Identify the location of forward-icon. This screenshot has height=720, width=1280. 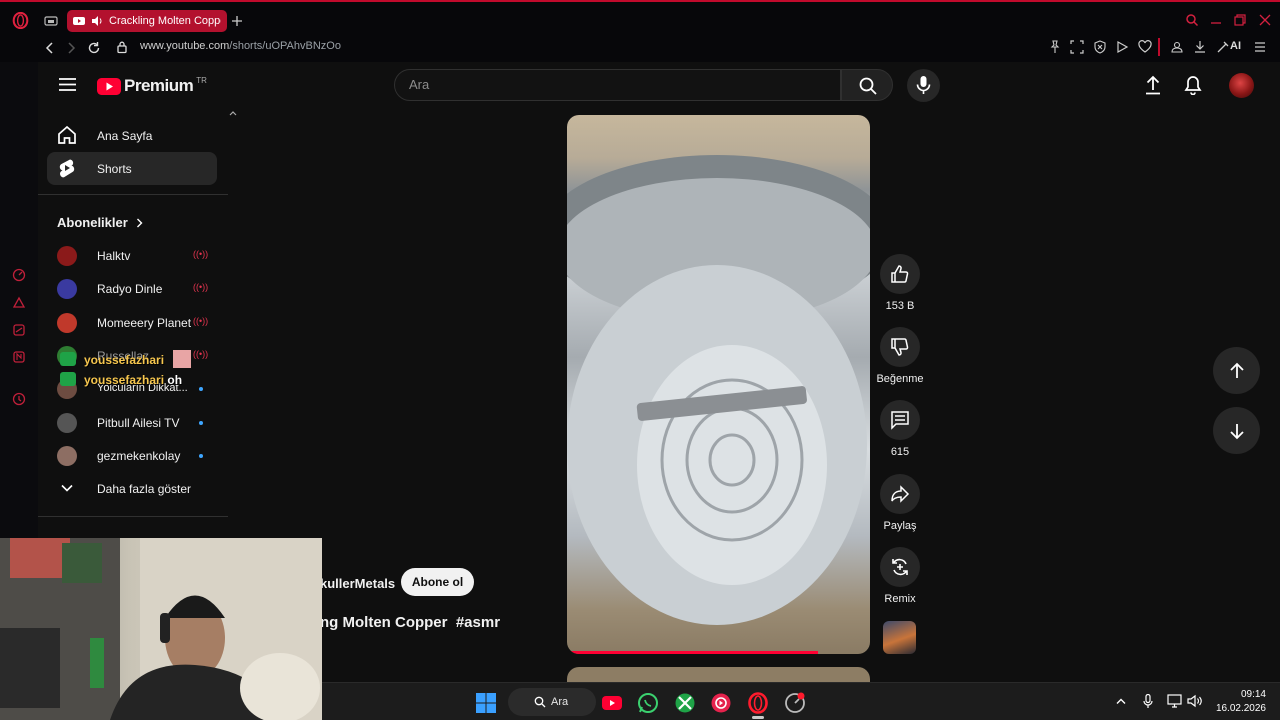
(71, 48).